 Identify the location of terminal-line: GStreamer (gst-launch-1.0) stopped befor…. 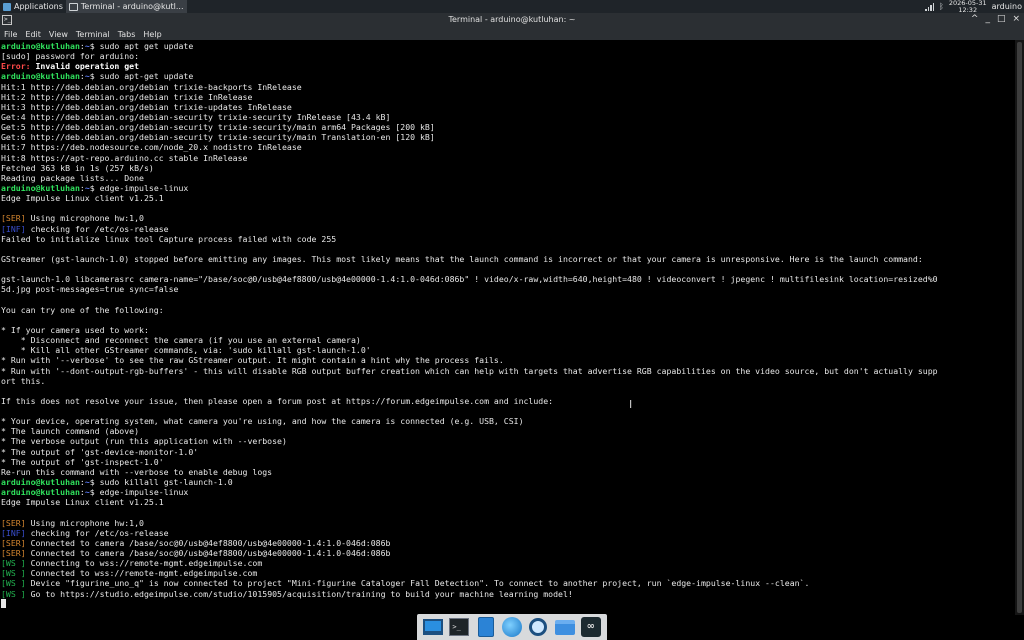
(508, 259).